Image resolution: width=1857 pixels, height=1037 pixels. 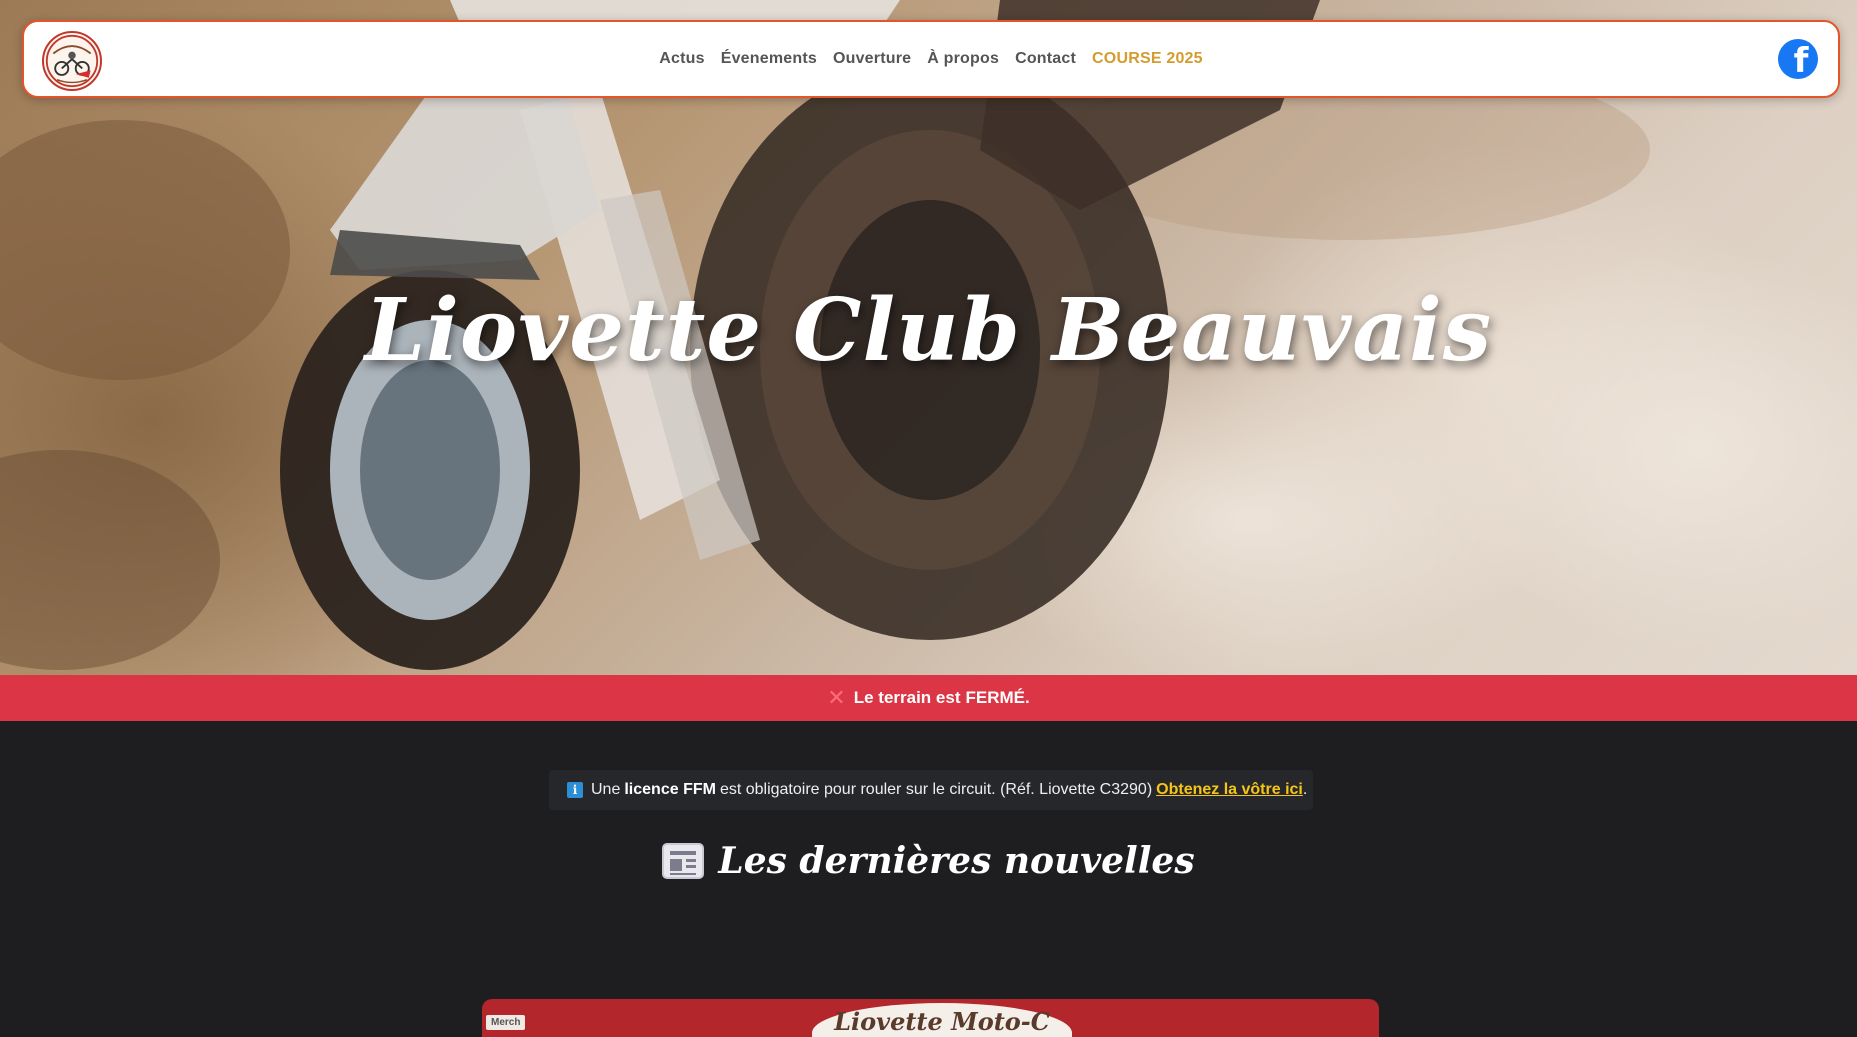 I want to click on news-heading: Les dernières nouvelles, so click(x=956, y=861).